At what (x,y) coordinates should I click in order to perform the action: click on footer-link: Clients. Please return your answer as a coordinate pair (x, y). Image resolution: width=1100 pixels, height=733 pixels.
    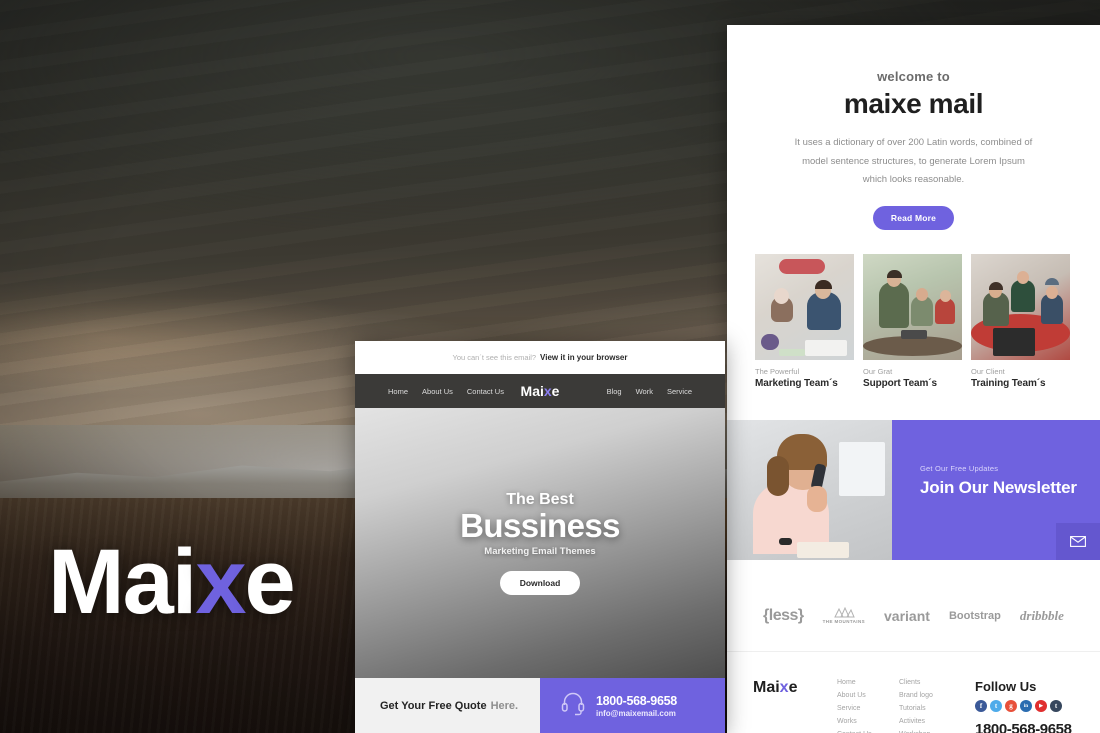
    Looking at the image, I should click on (930, 682).